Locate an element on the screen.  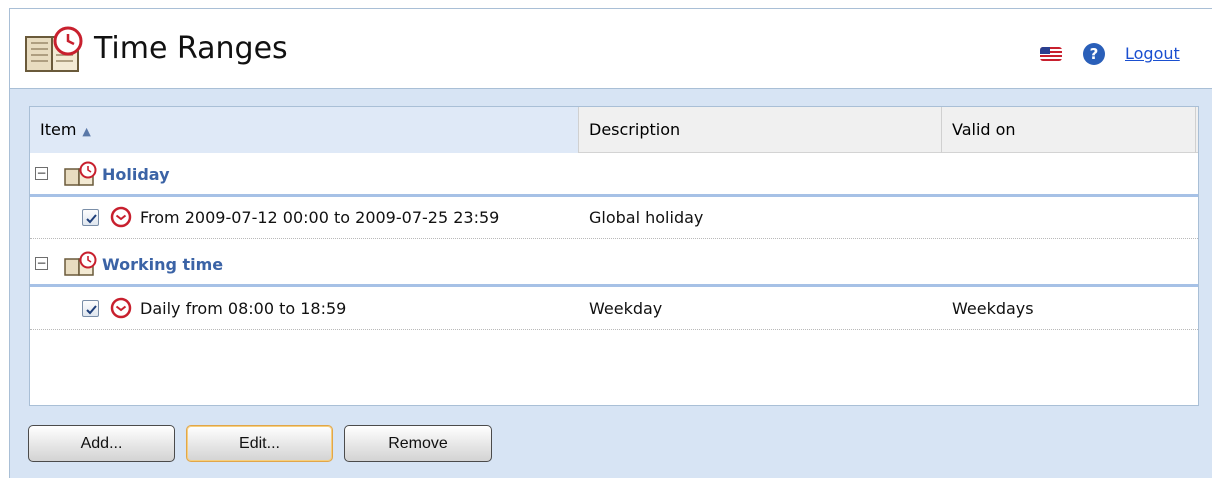
column-header-description: Description is located at coordinates (760, 130).